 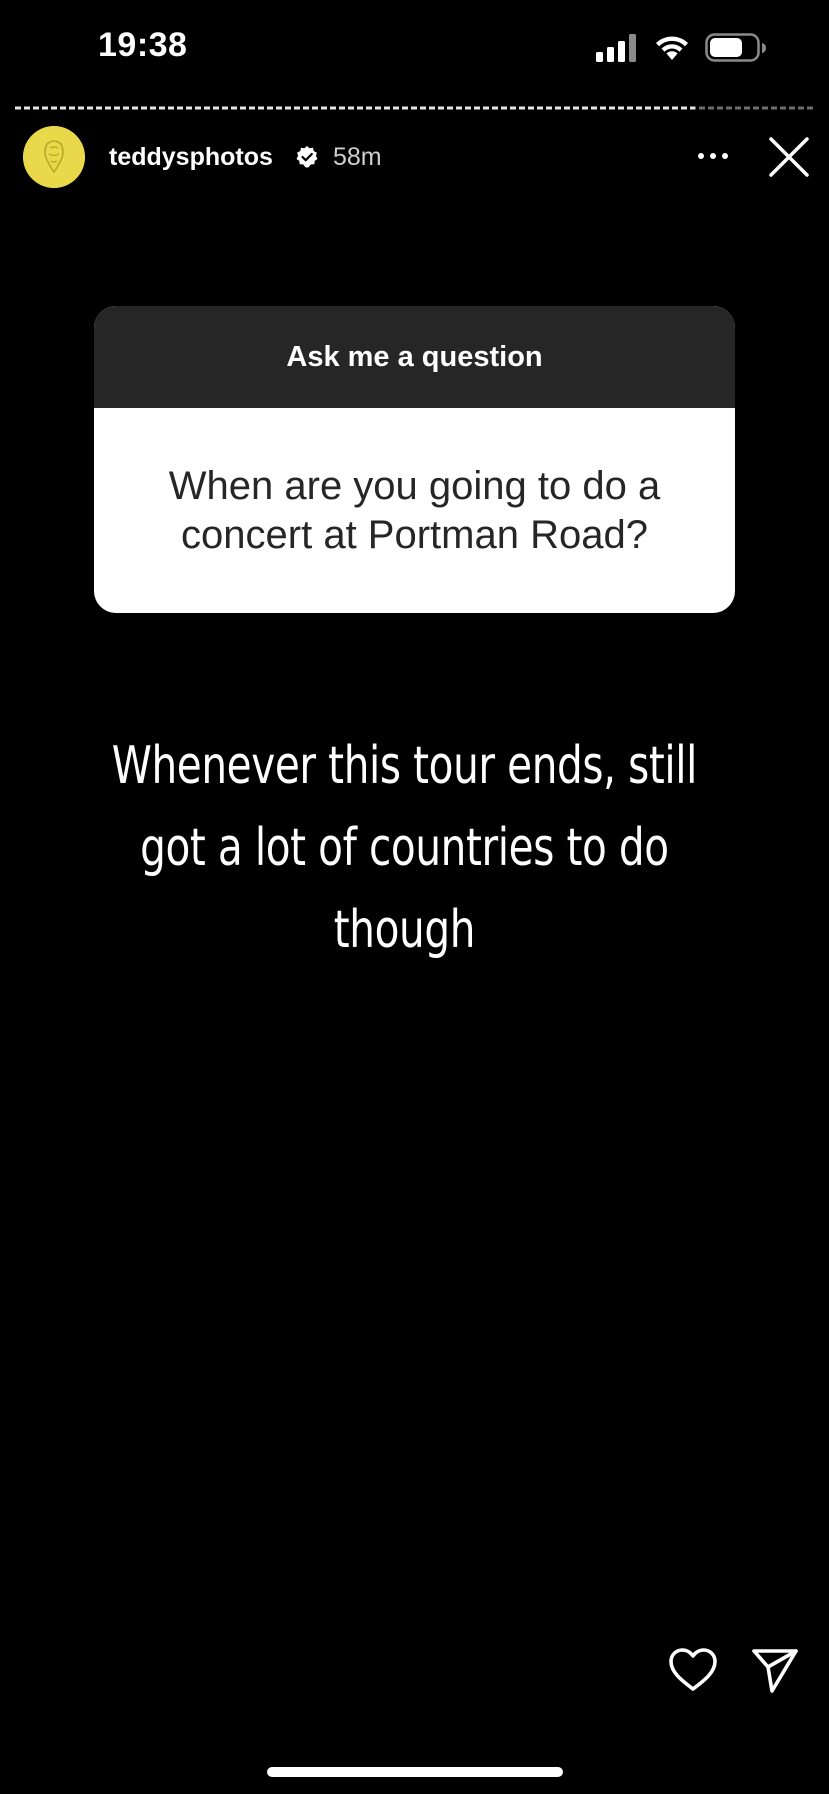 I want to click on like-button, so click(x=693, y=1670).